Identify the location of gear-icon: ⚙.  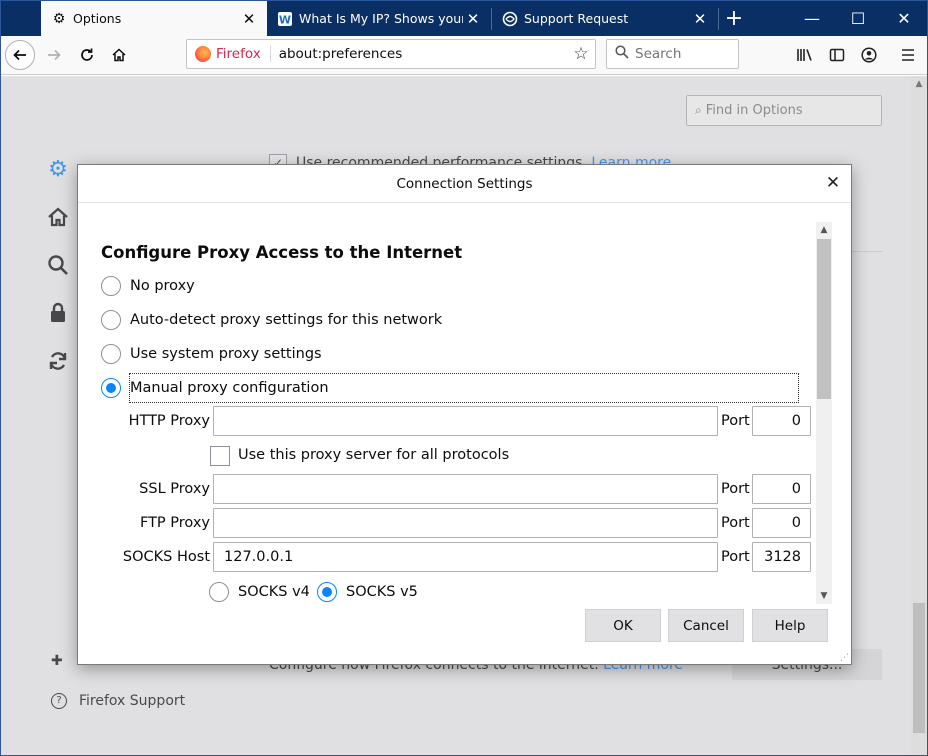
(59, 18).